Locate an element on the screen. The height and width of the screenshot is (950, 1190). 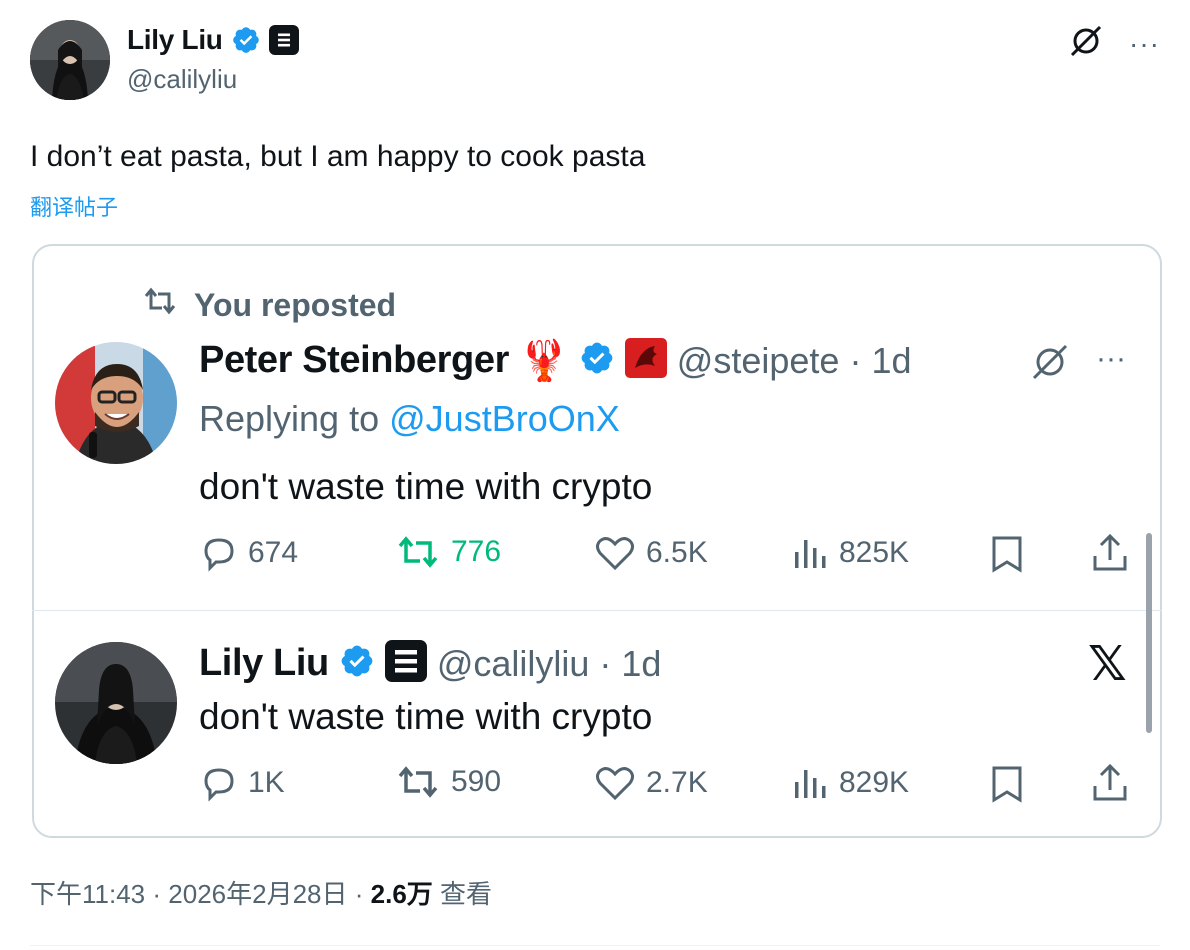
original-timestamp: 1d is located at coordinates (641, 664).